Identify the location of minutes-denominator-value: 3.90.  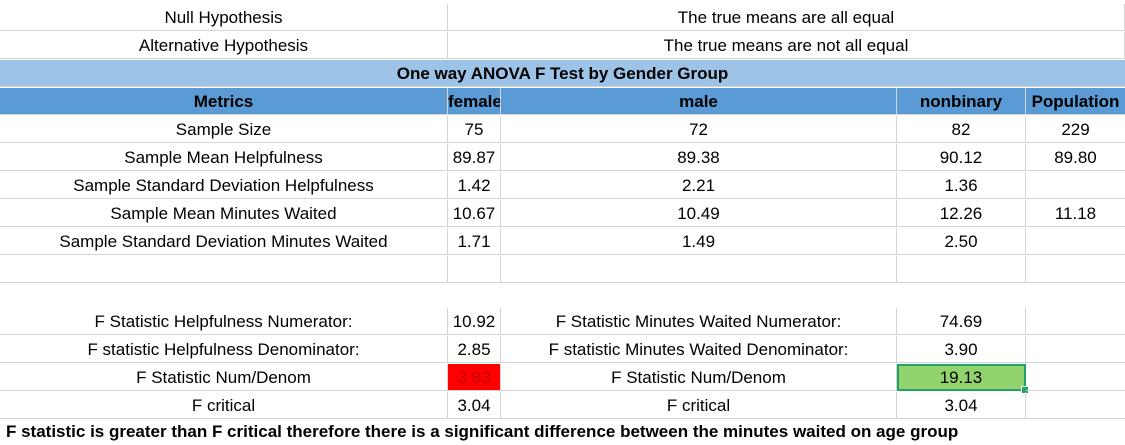
(961, 349).